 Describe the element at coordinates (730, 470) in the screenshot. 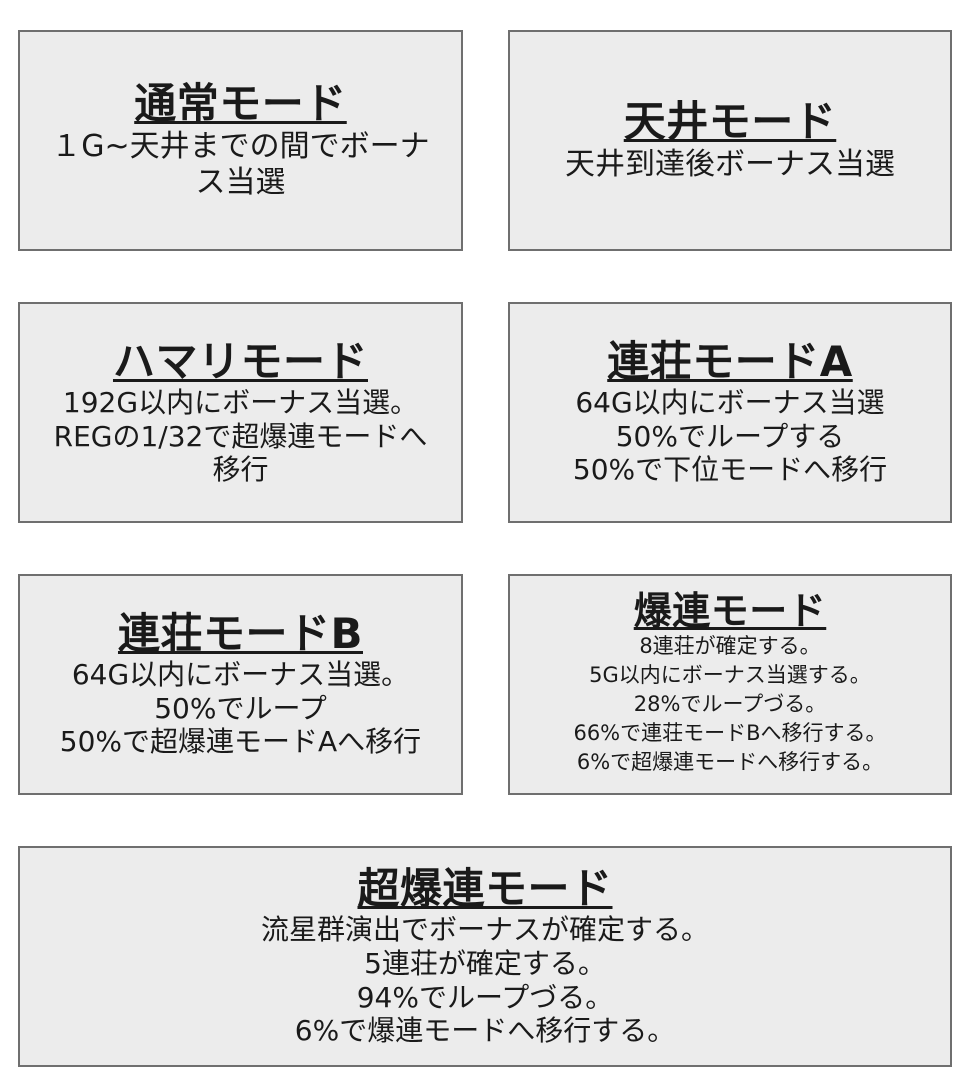

I see `description-line: 50%で下位モードへ移行` at that location.